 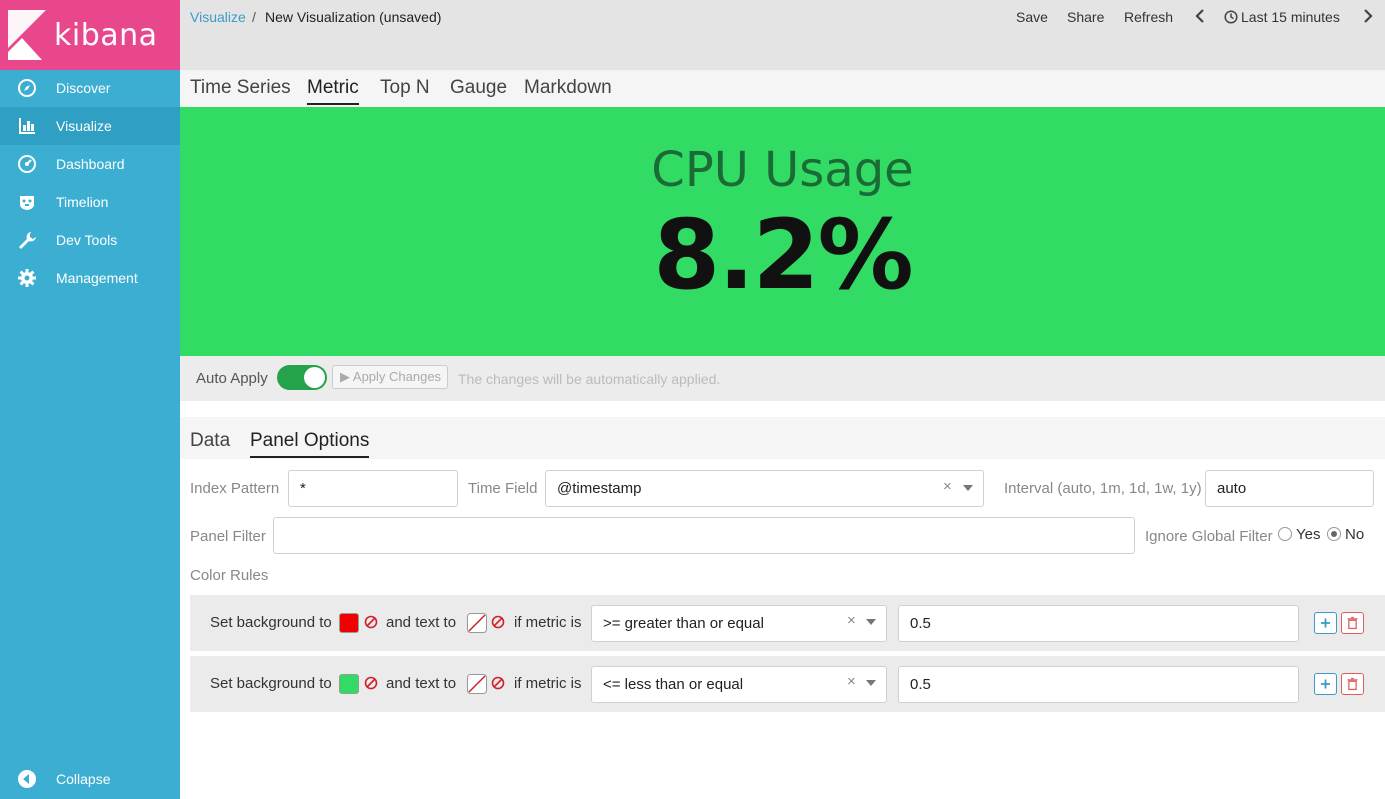 I want to click on share-button: Share, so click(x=1085, y=17).